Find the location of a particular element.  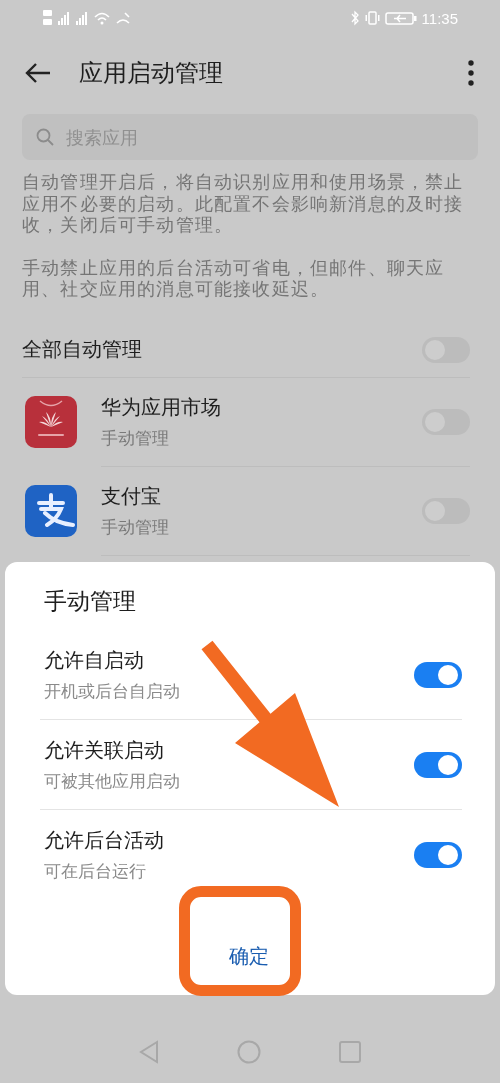

setting-label: 全部自动管理 is located at coordinates (82, 349).